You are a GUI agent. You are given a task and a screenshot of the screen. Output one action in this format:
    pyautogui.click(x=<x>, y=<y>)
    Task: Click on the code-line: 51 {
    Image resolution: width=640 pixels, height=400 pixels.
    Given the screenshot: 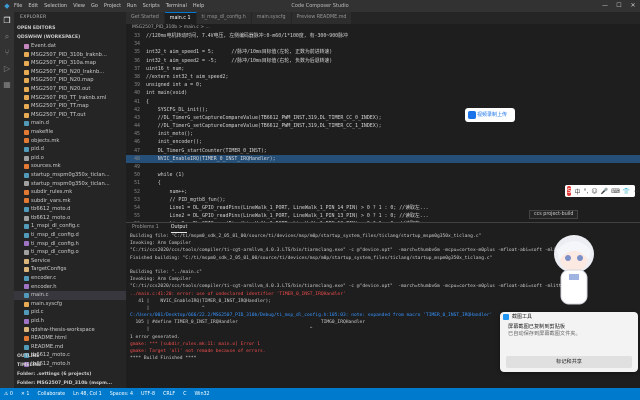 What is the action you would take?
    pyautogui.click(x=383, y=183)
    